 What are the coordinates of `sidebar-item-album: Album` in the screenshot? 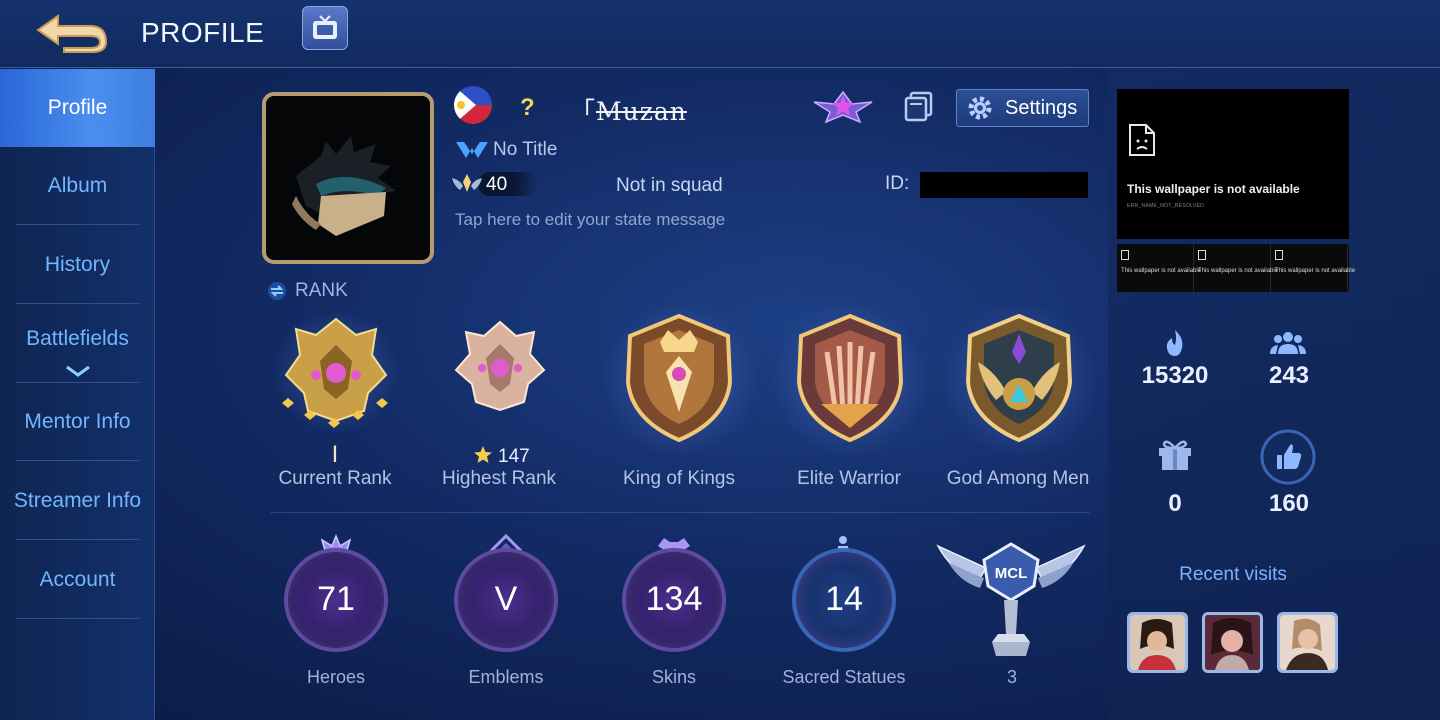 It's located at (77, 186).